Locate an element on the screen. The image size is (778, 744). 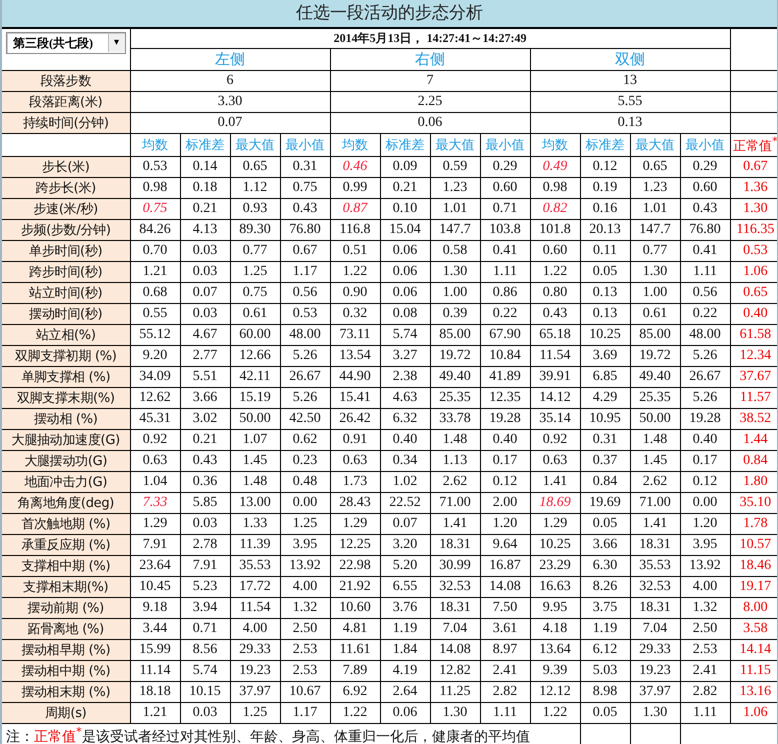
row-label: 单步时间(秒) is located at coordinates (66, 251).